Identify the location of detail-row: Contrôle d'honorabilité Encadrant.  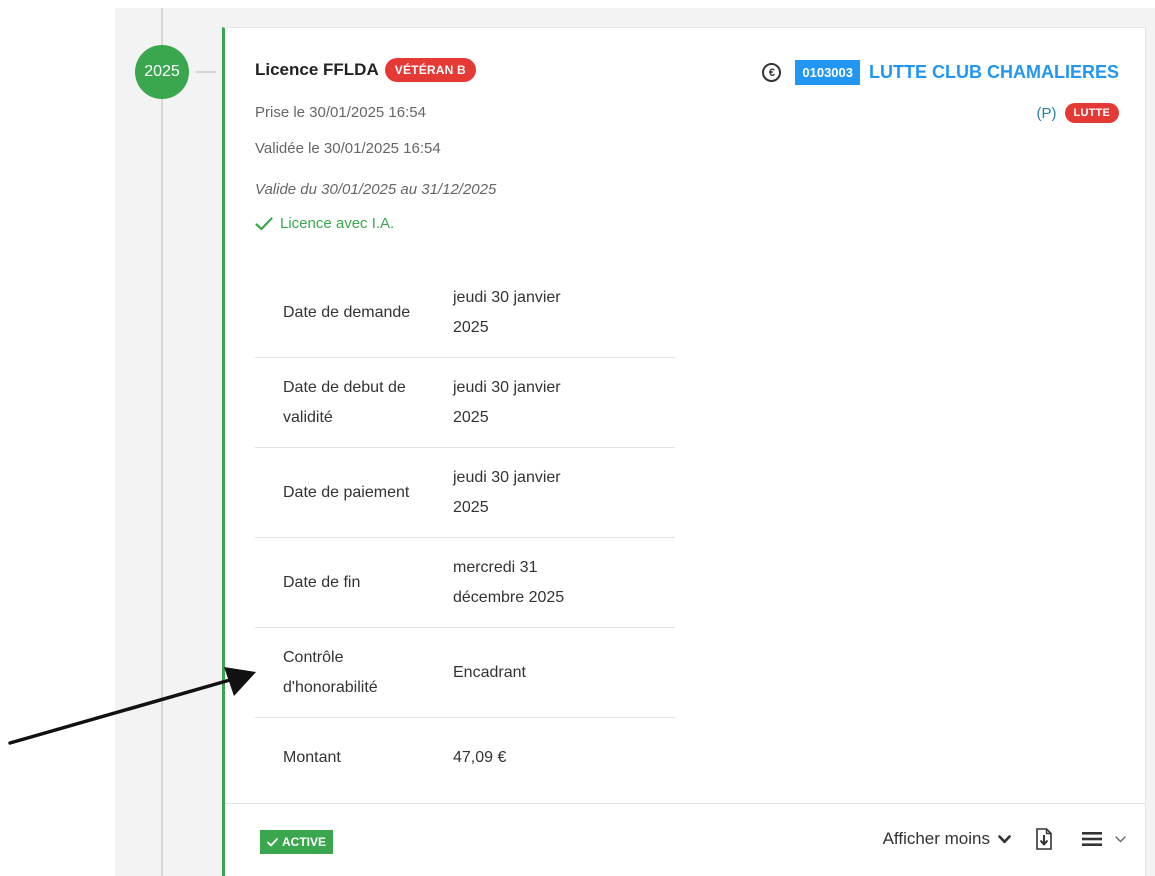
(465, 673).